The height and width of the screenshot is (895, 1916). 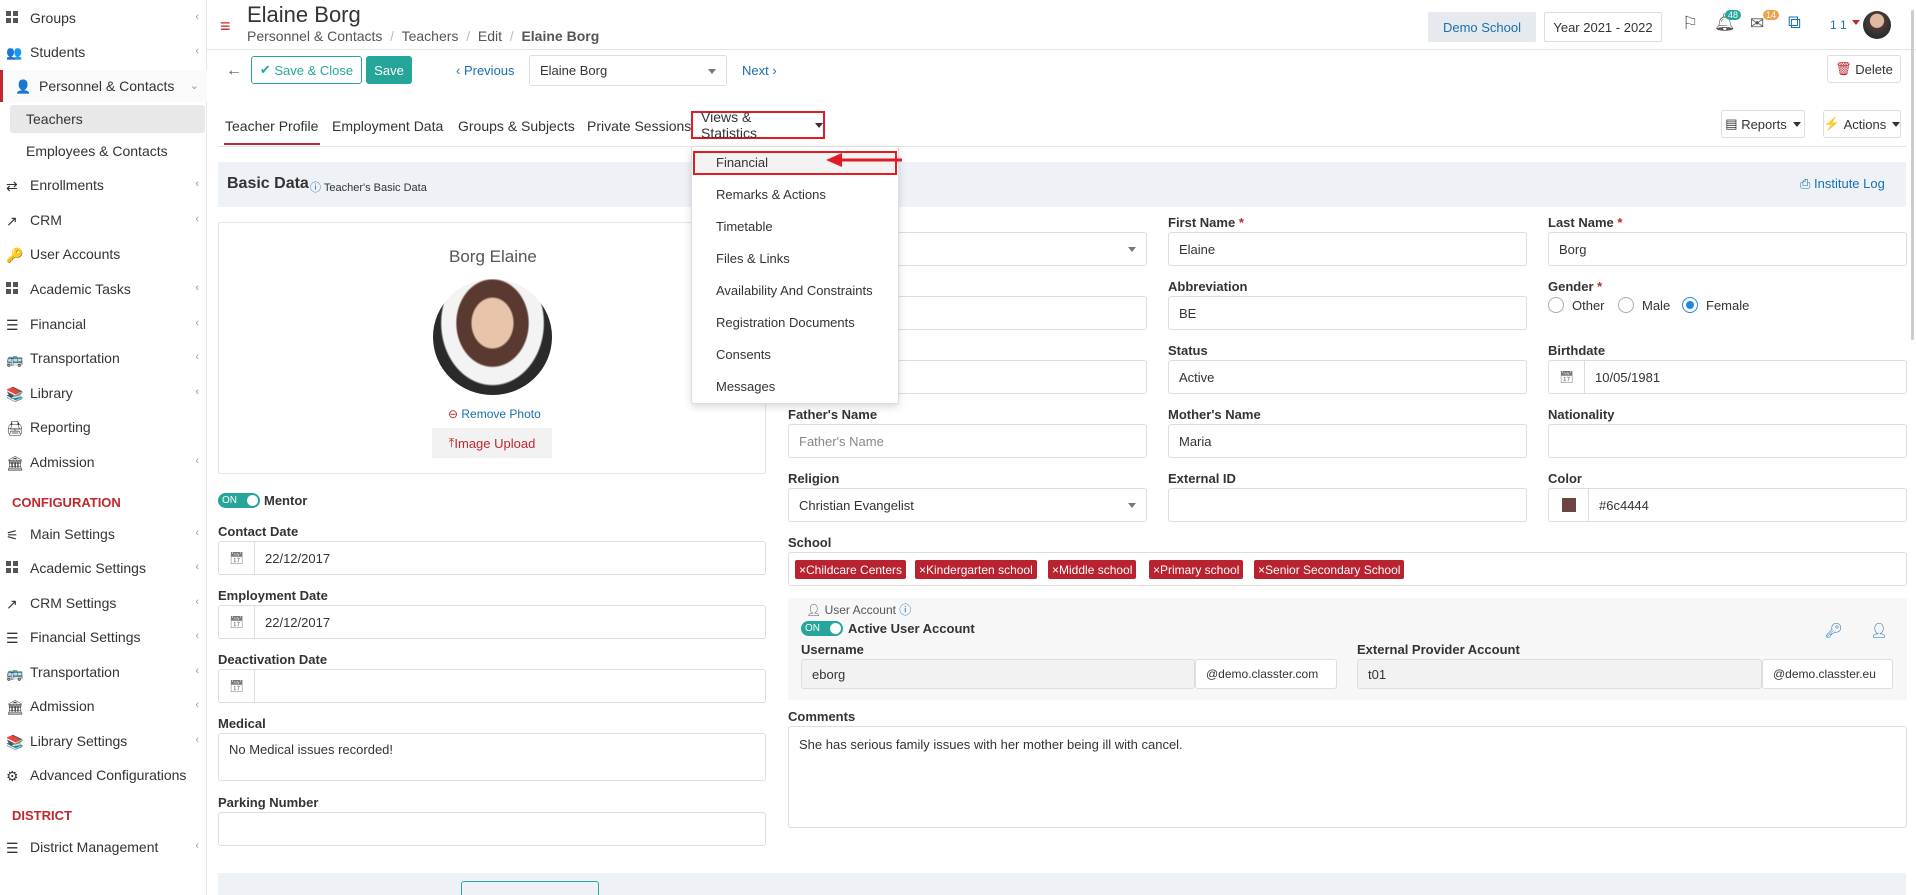 What do you see at coordinates (742, 162) in the screenshot?
I see `menu-item-financial: Financial` at bounding box center [742, 162].